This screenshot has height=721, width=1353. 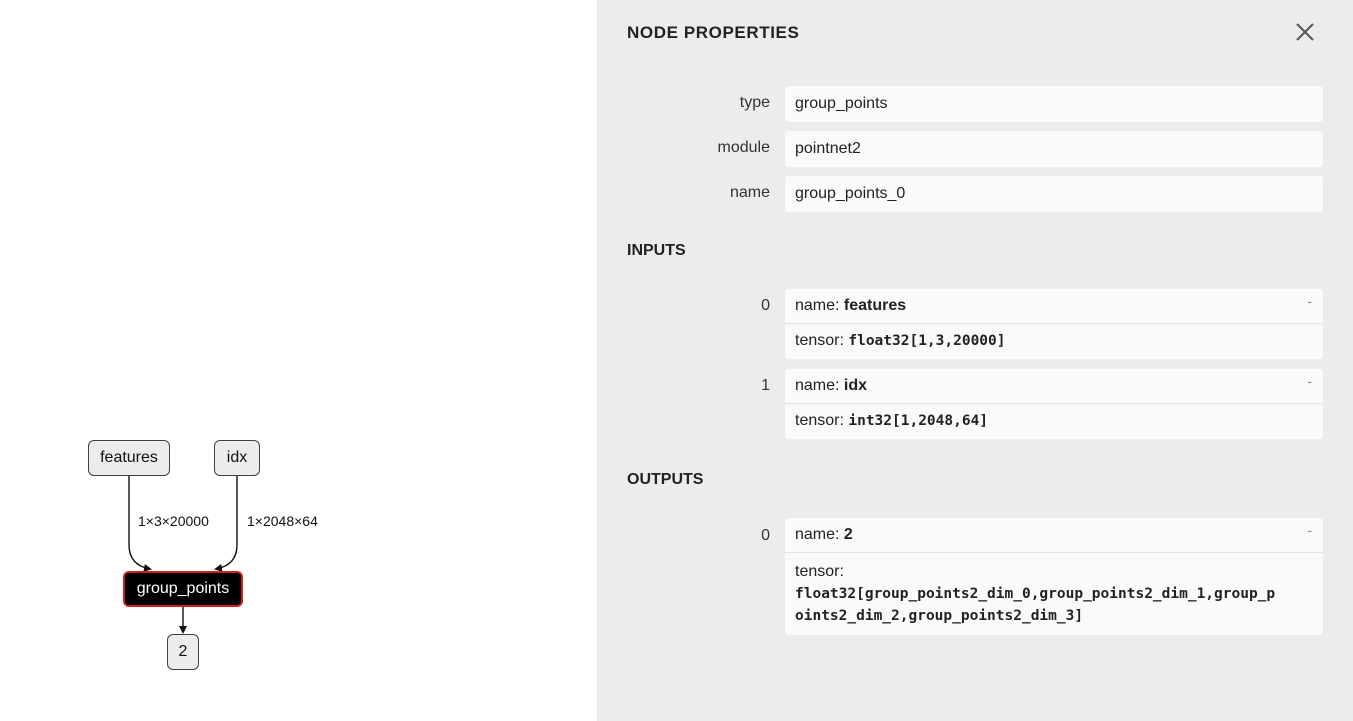 I want to click on close-icon, so click(x=1305, y=32).